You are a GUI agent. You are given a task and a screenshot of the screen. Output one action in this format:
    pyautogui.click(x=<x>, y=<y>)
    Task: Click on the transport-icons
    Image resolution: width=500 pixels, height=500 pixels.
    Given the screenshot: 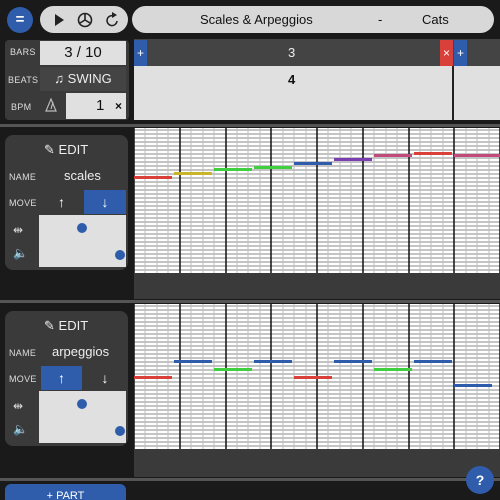 What is the action you would take?
    pyautogui.click(x=86, y=20)
    